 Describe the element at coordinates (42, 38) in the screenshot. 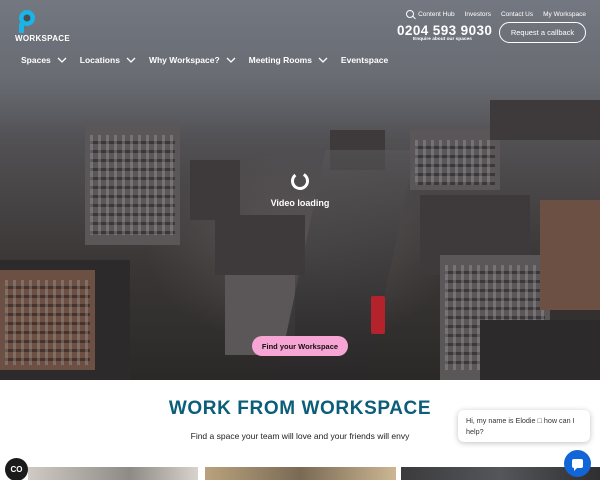

I see `logo-wordmark: WORKSPACE` at that location.